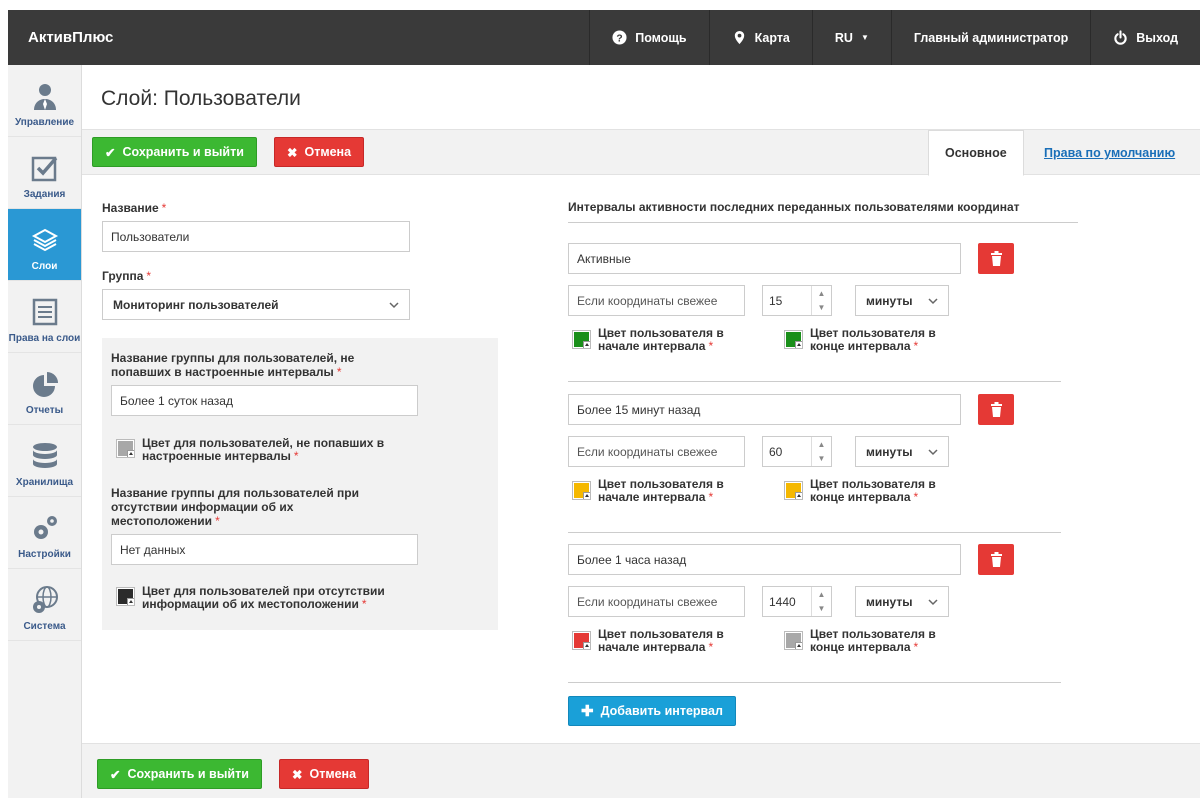  What do you see at coordinates (125, 596) in the screenshot?
I see `nodata-color-picker` at bounding box center [125, 596].